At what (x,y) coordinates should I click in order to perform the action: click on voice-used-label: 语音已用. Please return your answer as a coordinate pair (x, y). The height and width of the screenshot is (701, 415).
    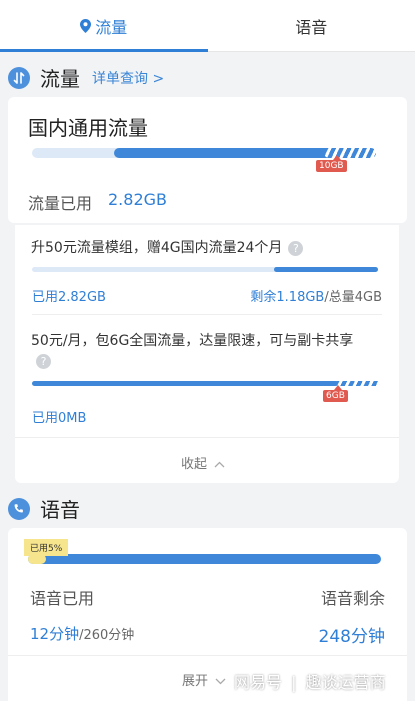
    Looking at the image, I should click on (62, 598).